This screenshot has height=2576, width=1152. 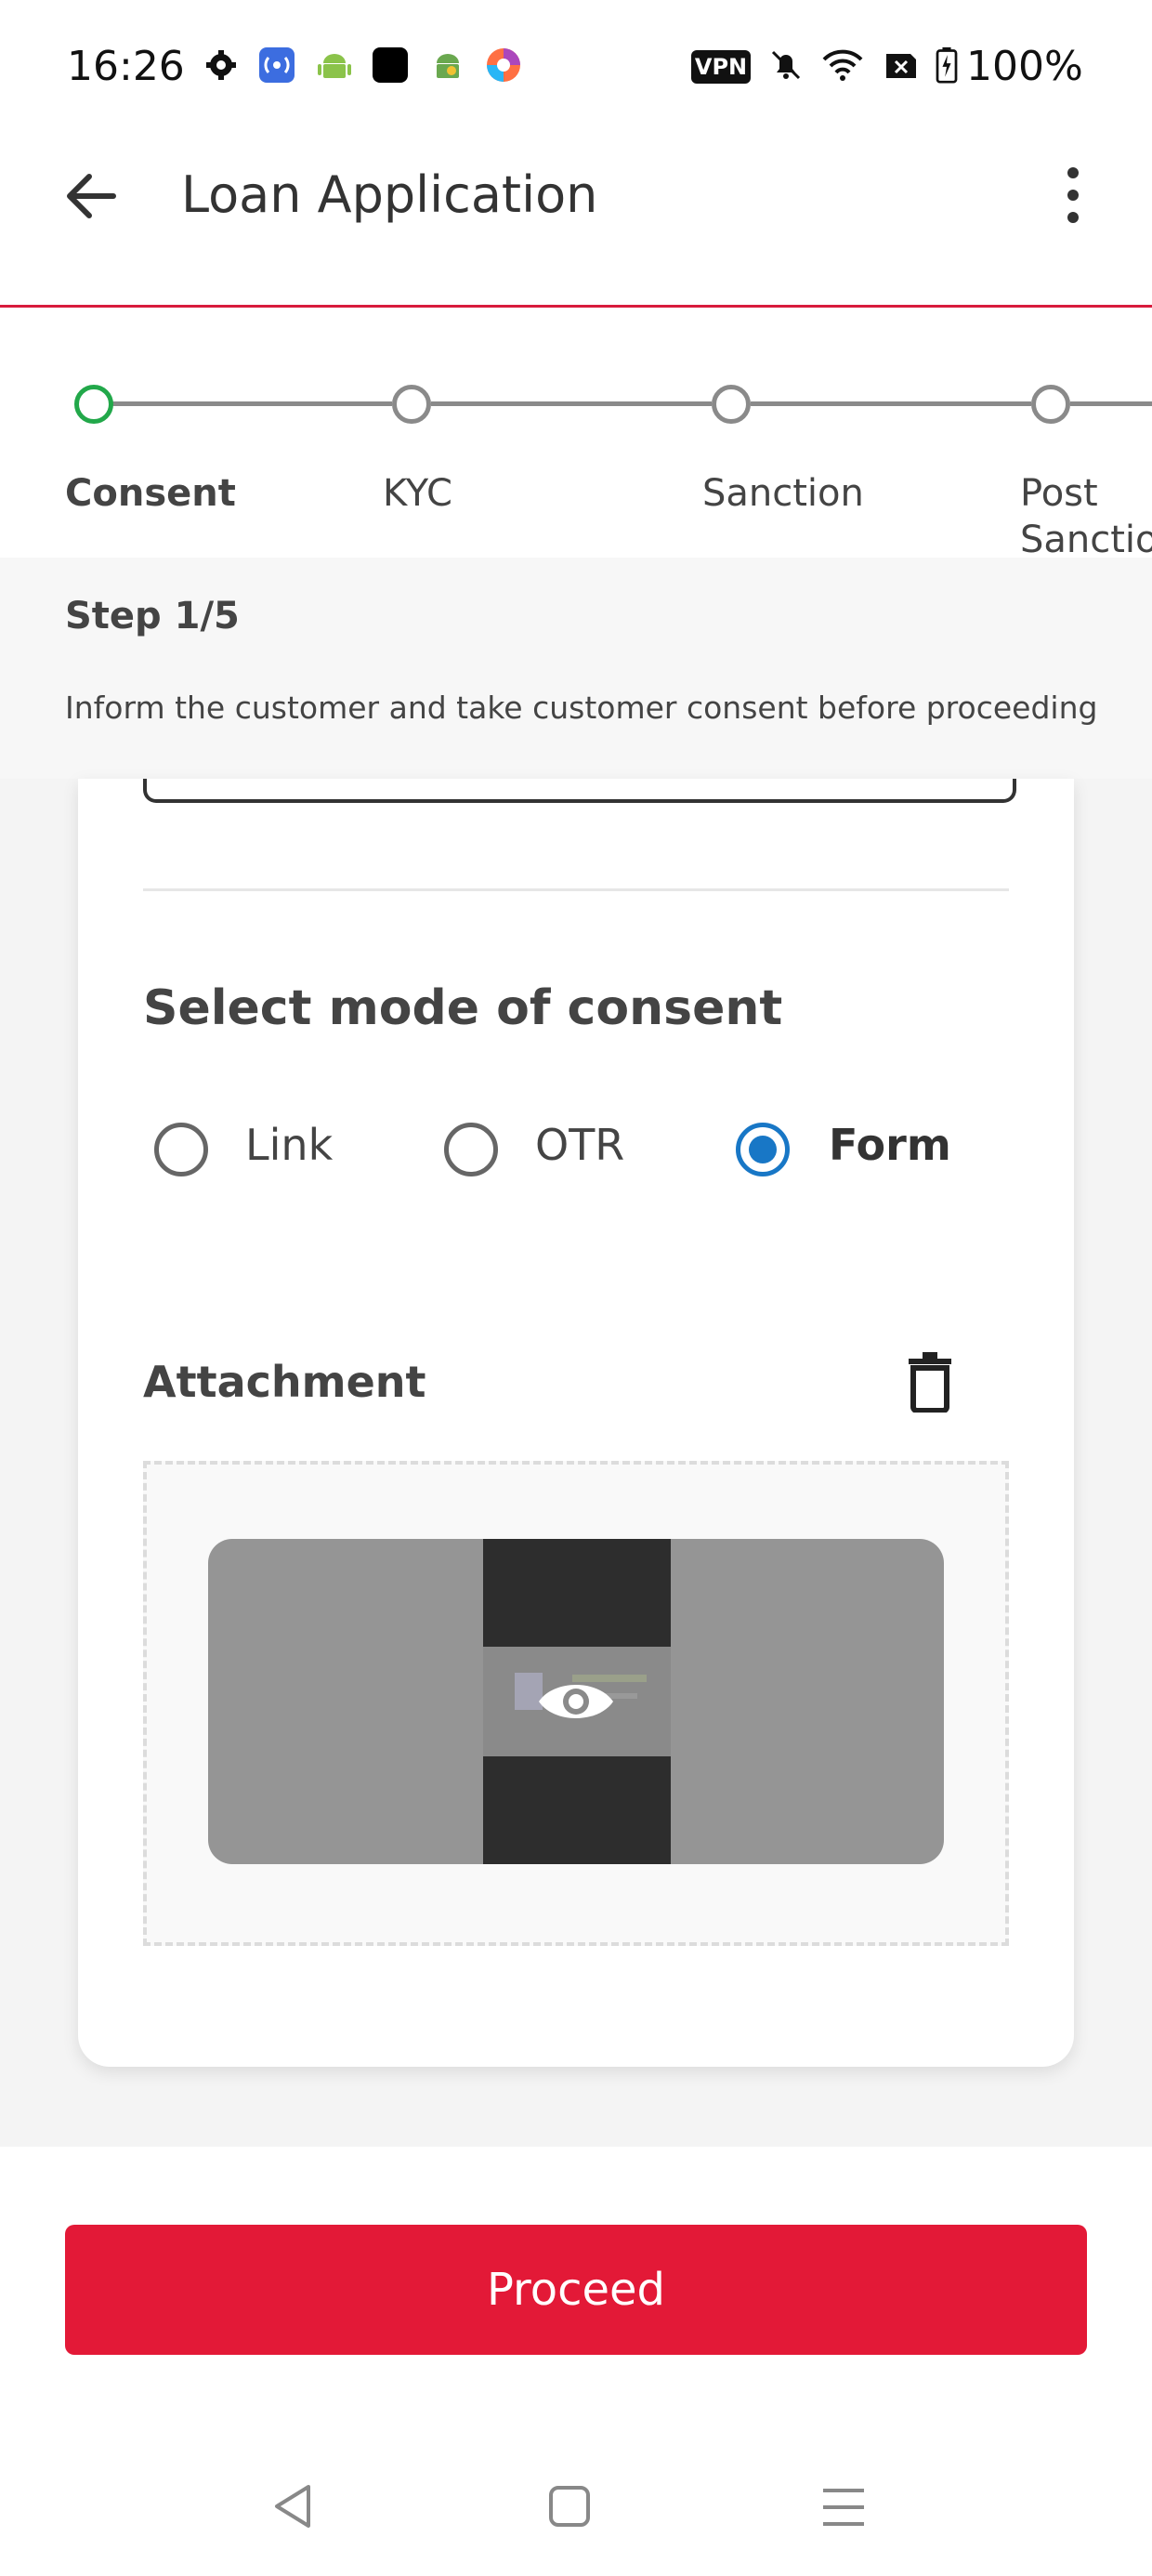 What do you see at coordinates (579, 791) in the screenshot?
I see `previous-input-field-bottom` at bounding box center [579, 791].